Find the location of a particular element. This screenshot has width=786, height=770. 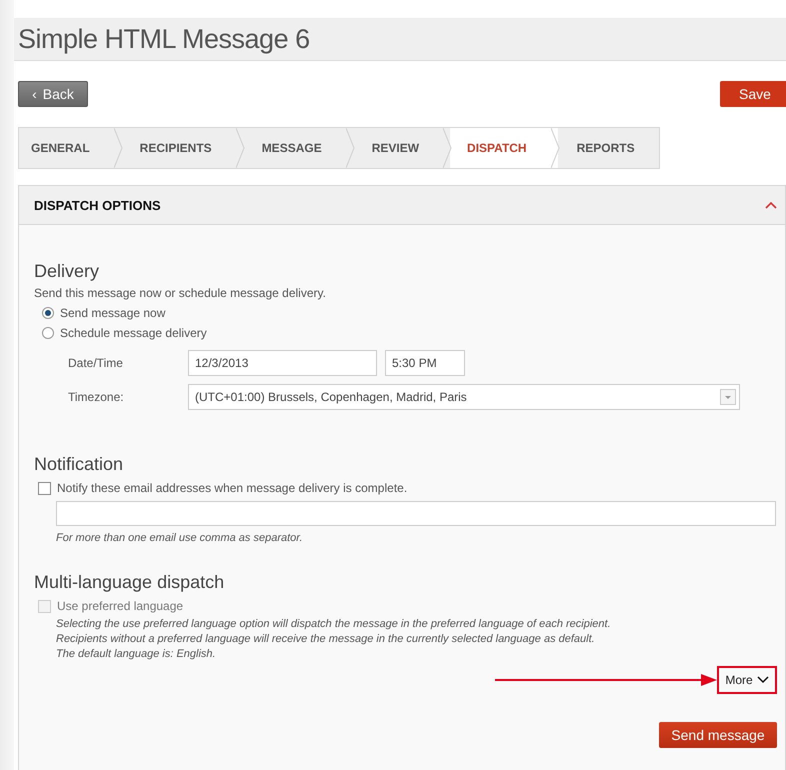

checkbox is located at coordinates (44, 488).